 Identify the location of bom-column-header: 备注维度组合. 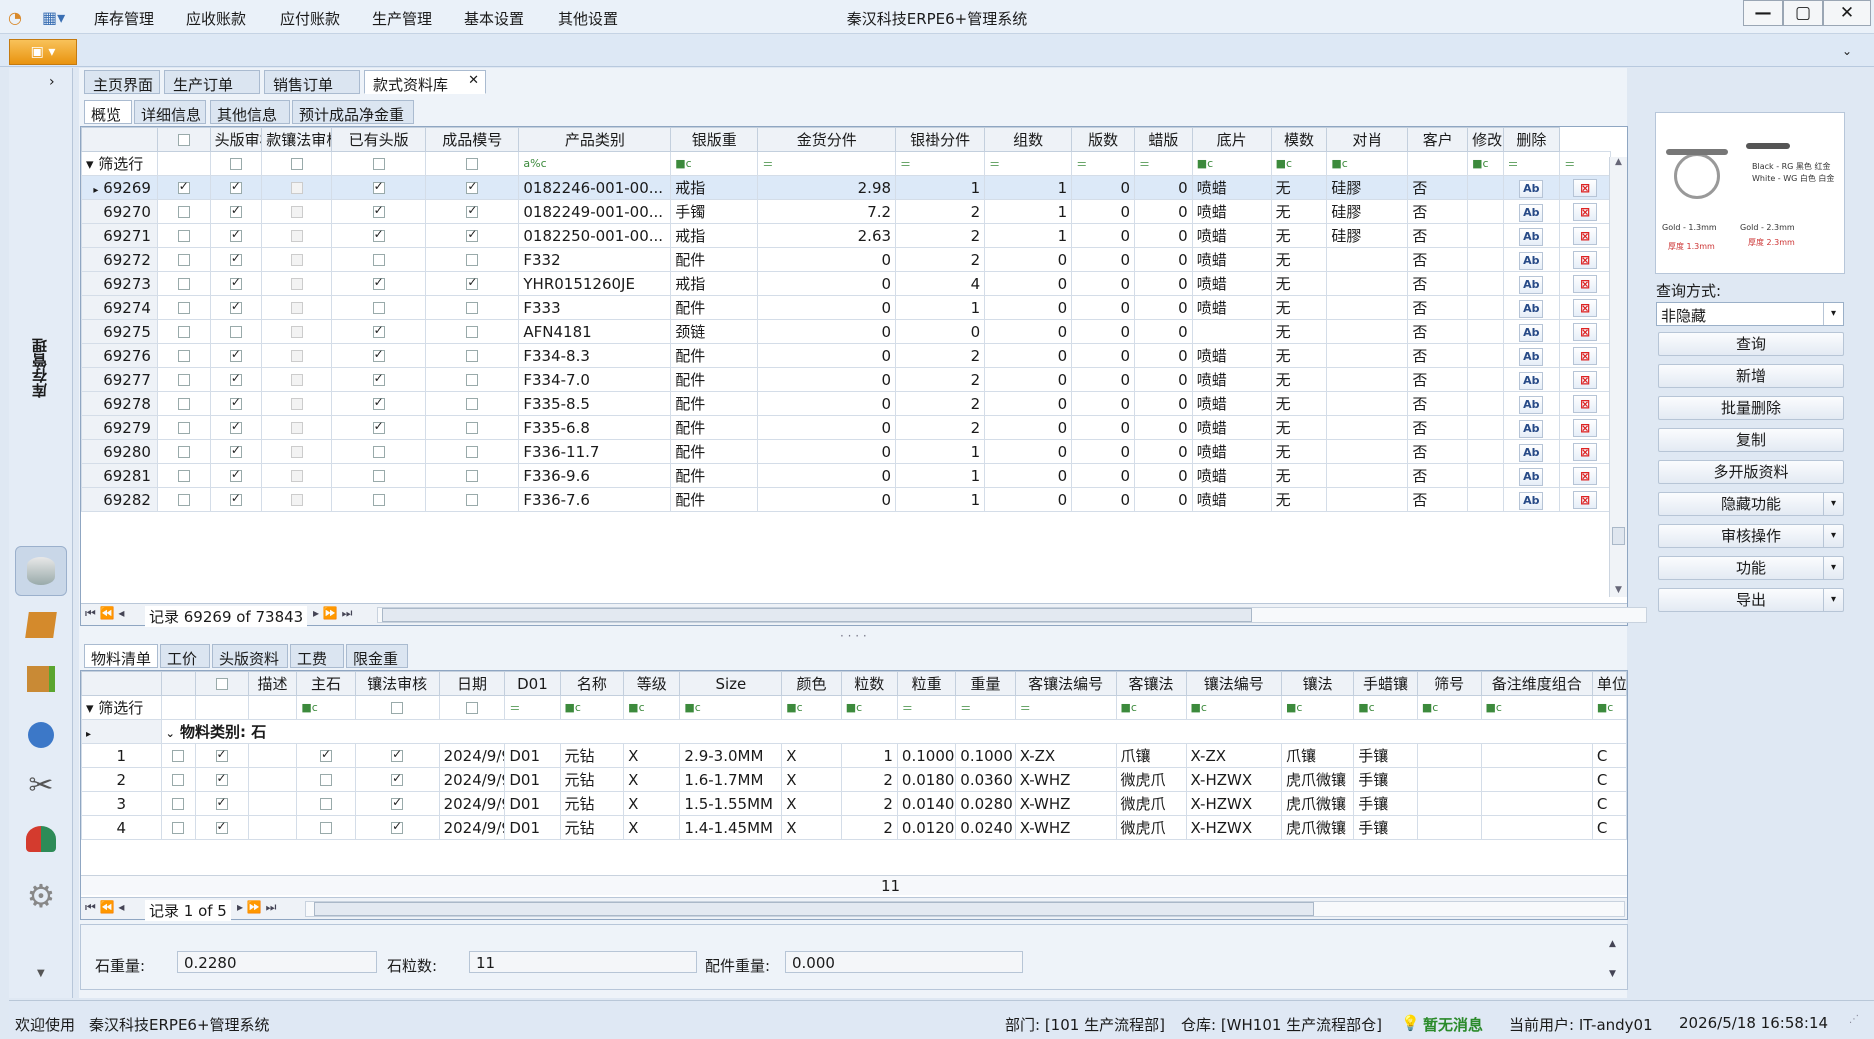
(1536, 683).